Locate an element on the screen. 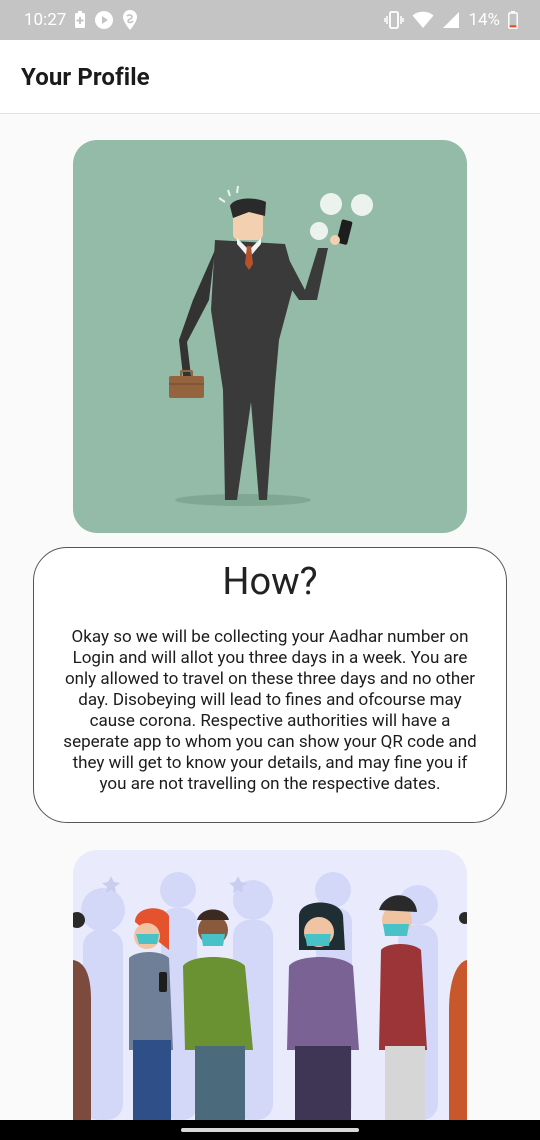 The height and width of the screenshot is (1140, 540). battery-percent: 14% is located at coordinates (484, 20).